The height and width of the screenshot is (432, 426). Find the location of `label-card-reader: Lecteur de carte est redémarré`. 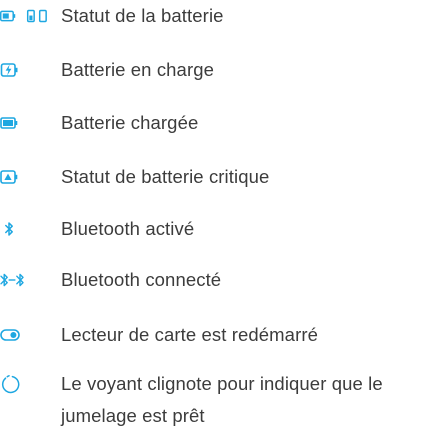

label-card-reader: Lecteur de carte est redémarré is located at coordinates (189, 334).